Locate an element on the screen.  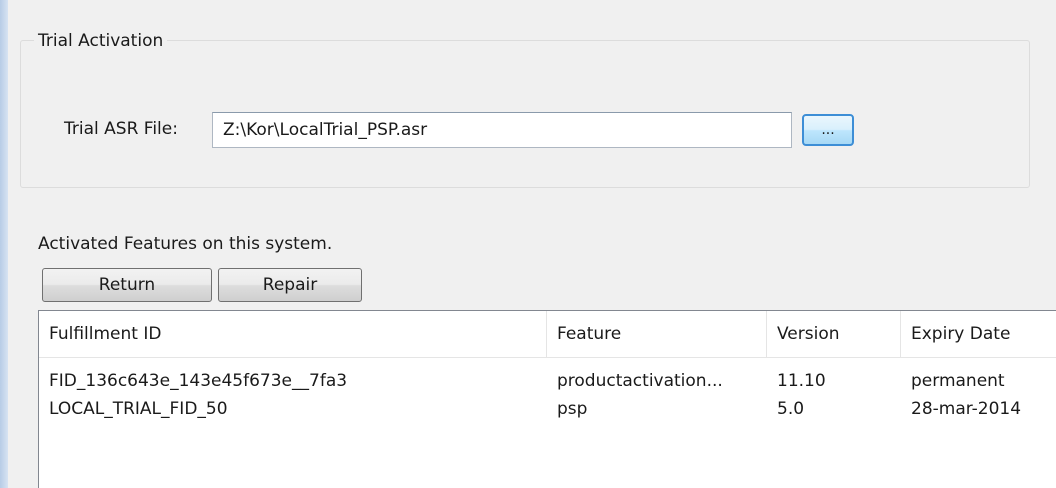
cell-fulfillment-id: FID_136c643e_143e45f673e__7fa3 is located at coordinates (198, 381).